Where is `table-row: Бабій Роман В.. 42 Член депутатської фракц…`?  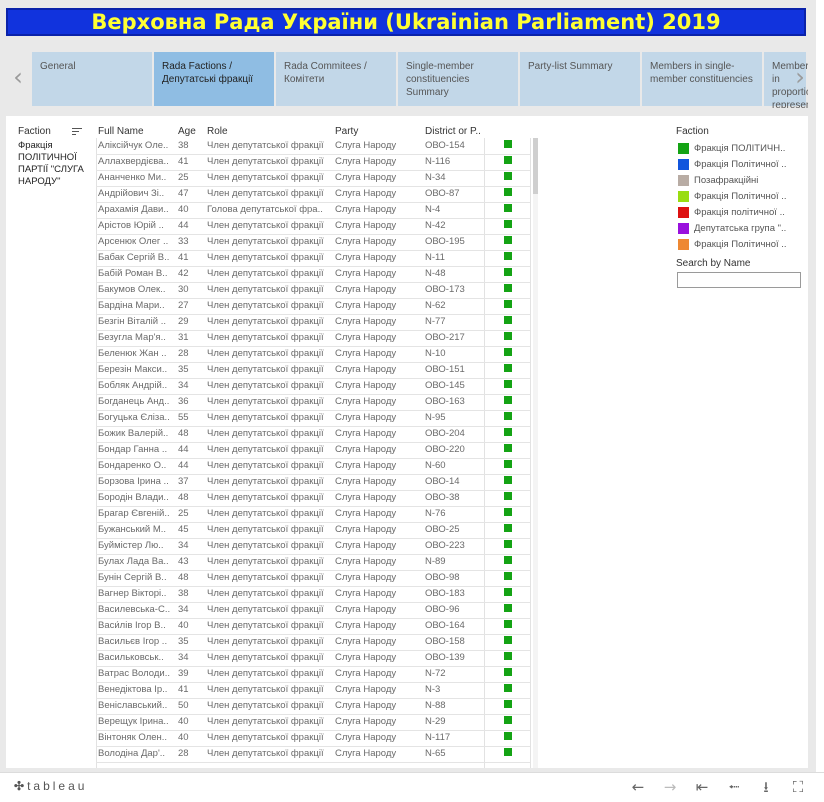 table-row: Бабій Роман В.. 42 Член депутатської фракц… is located at coordinates (313, 274).